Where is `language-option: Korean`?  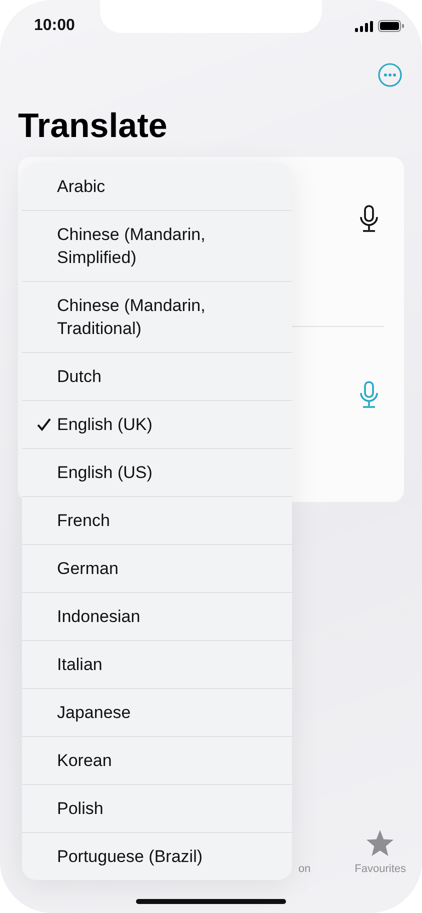
language-option: Korean is located at coordinates (157, 760).